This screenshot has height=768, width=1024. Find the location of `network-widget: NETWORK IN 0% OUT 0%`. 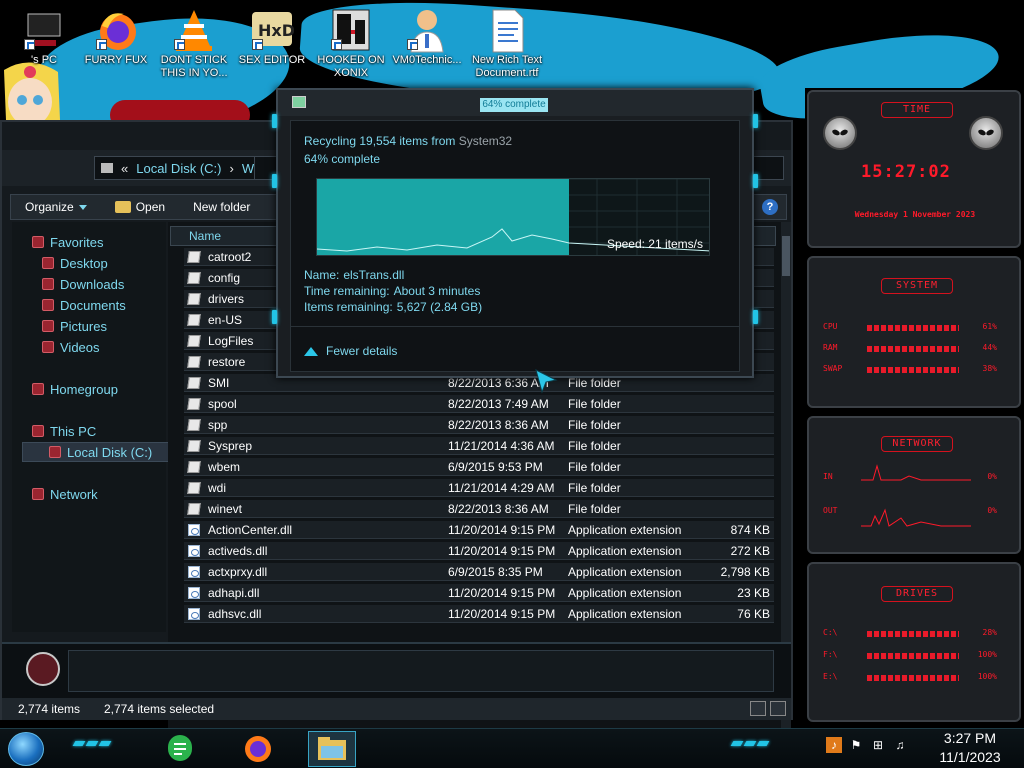

network-widget: NETWORK IN 0% OUT 0% is located at coordinates (914, 485).